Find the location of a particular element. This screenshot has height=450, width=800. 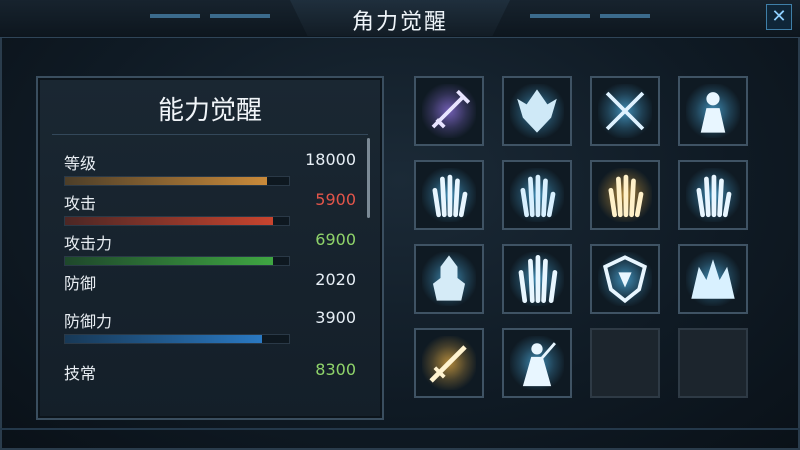

stat-value: 3900 is located at coordinates (335, 317).